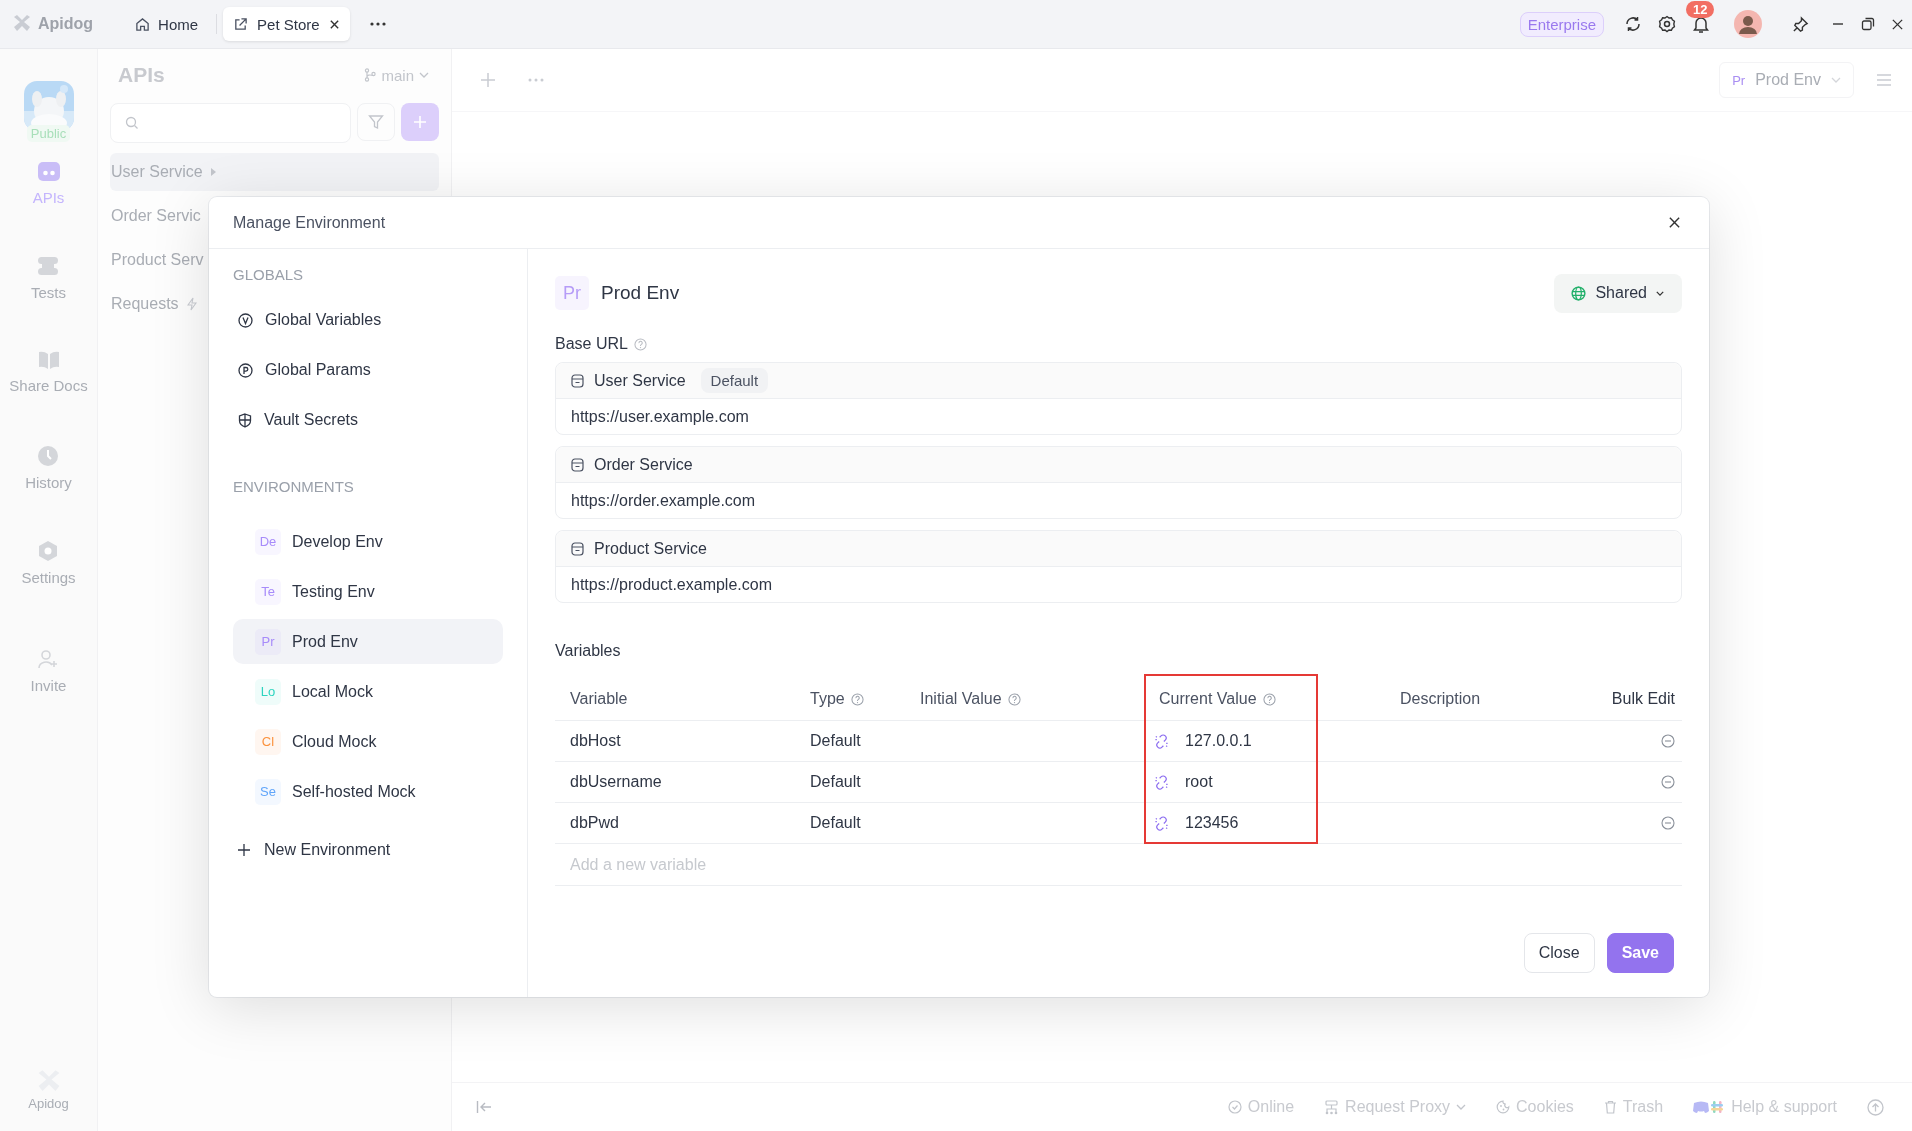 The height and width of the screenshot is (1131, 1912). I want to click on default-tag: Default, so click(734, 380).